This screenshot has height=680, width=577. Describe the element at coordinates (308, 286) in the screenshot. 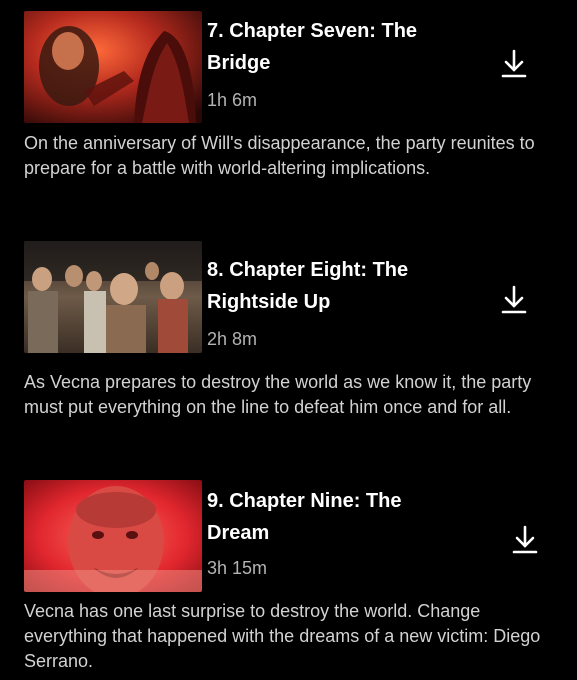

I see `episode-8-title: 8. Chapter Eight: The Rightside Up` at that location.